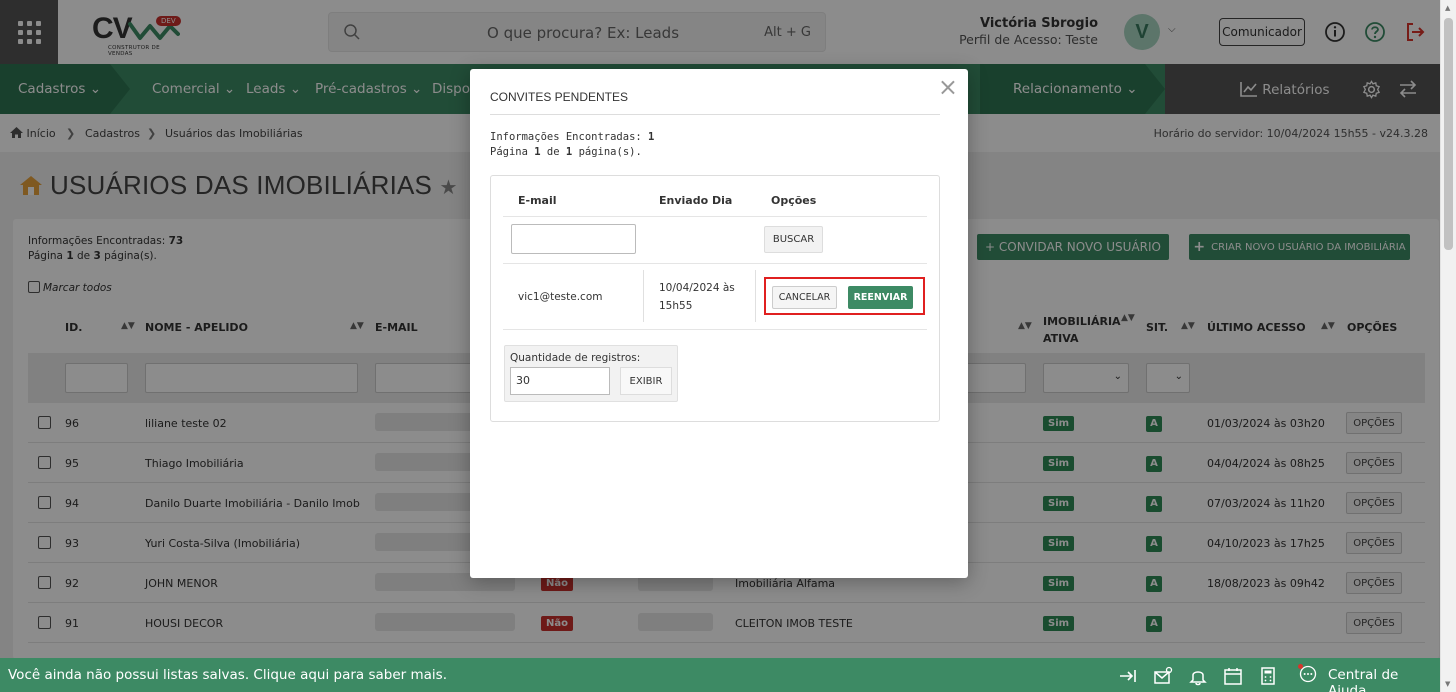 This screenshot has width=1456, height=692. Describe the element at coordinates (1384, 679) in the screenshot. I see `help-center-link: Central de Ajuda` at that location.